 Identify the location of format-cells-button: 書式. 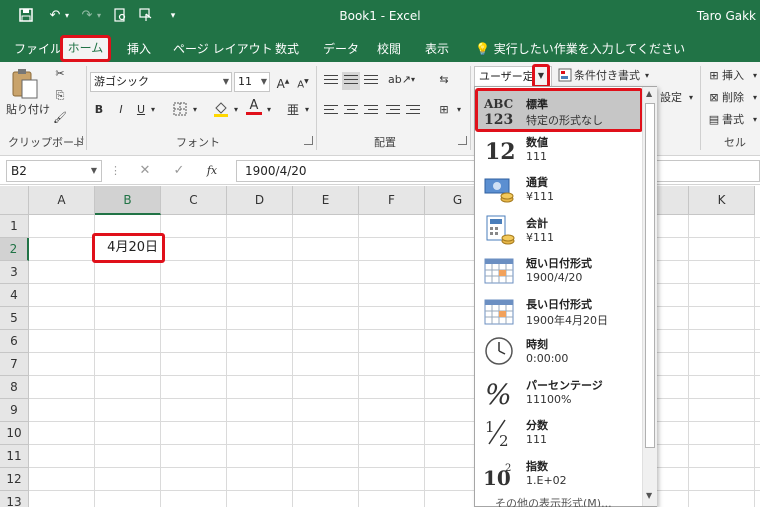
(733, 120).